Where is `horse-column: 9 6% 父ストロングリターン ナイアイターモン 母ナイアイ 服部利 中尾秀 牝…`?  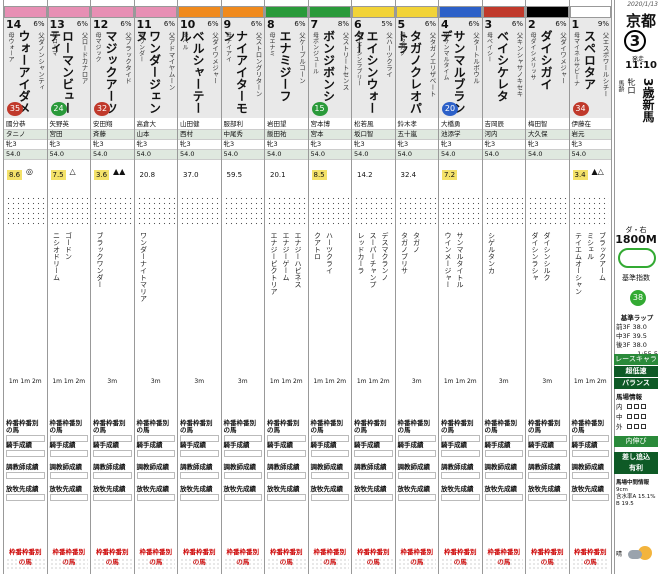
horse-column: 9 6% 父ストロングリターン ナイアイターモン 母ナイアイ 服部利 中尾秀 牝… is located at coordinates (242, 287).